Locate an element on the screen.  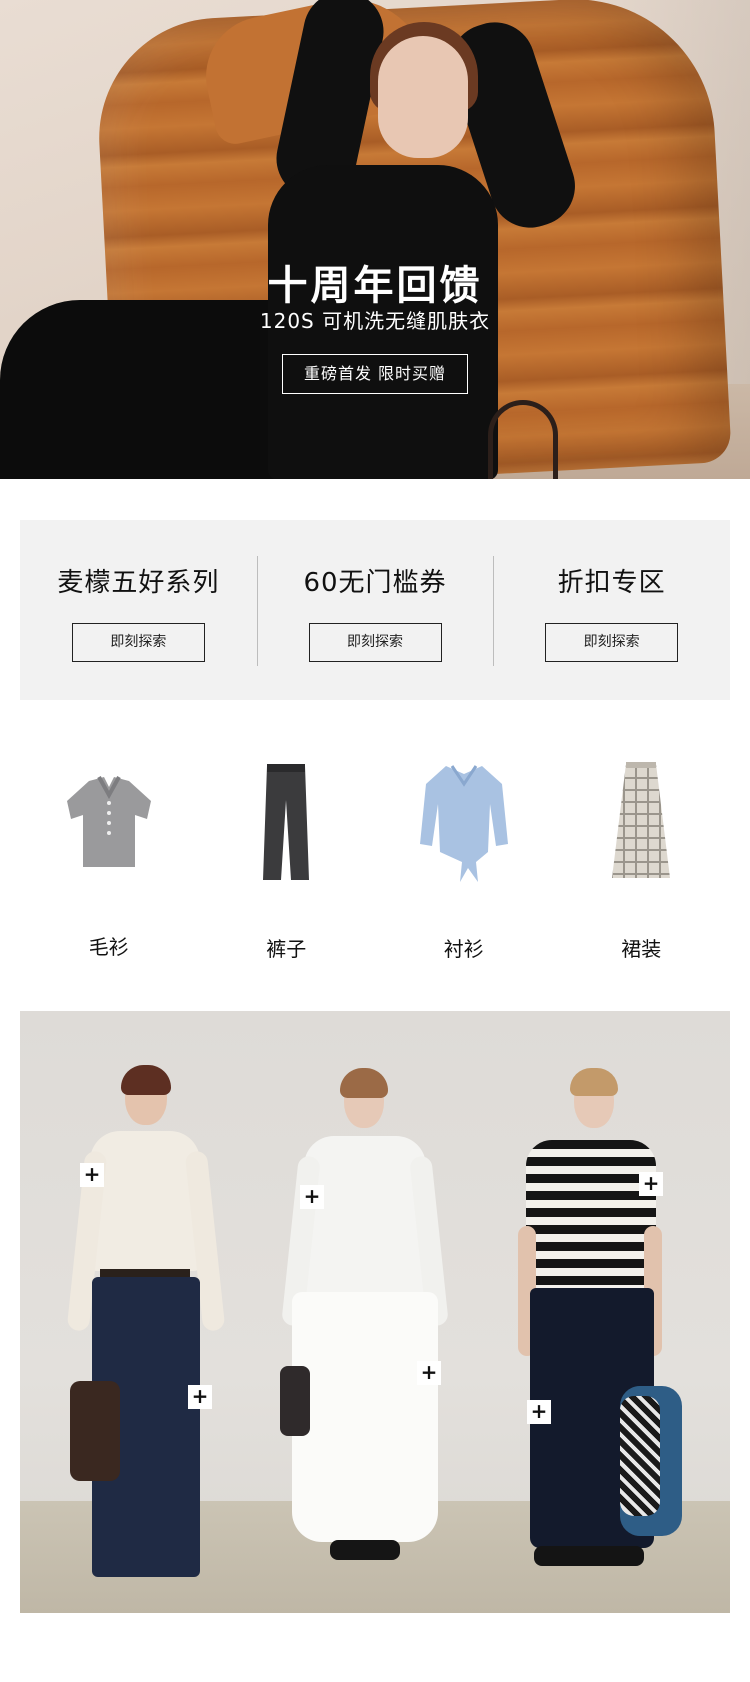
promo-coupon: 60无门槛券 即刻探索 is located at coordinates (375, 610).